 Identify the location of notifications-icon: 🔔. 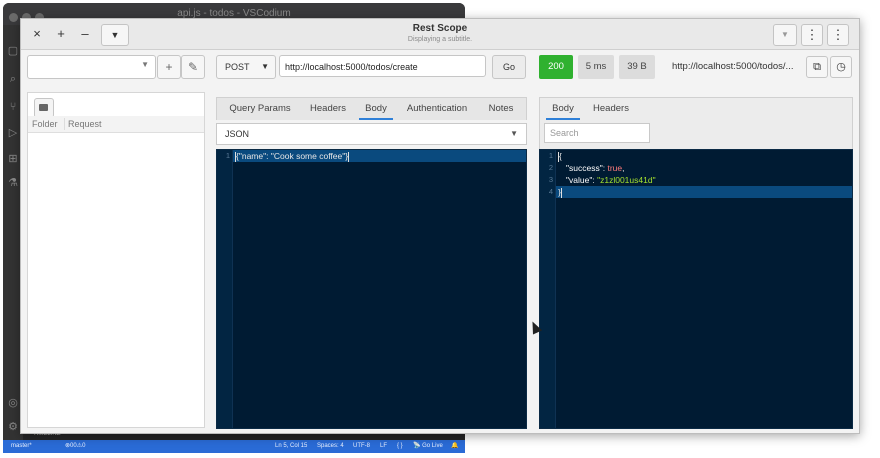
(454, 446).